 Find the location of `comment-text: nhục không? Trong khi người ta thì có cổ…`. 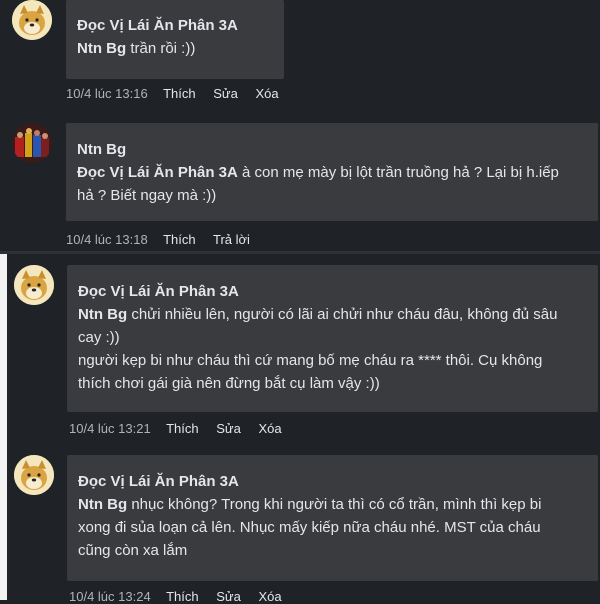

comment-text: nhục không? Trong khi người ta thì có cổ… is located at coordinates (334, 504).